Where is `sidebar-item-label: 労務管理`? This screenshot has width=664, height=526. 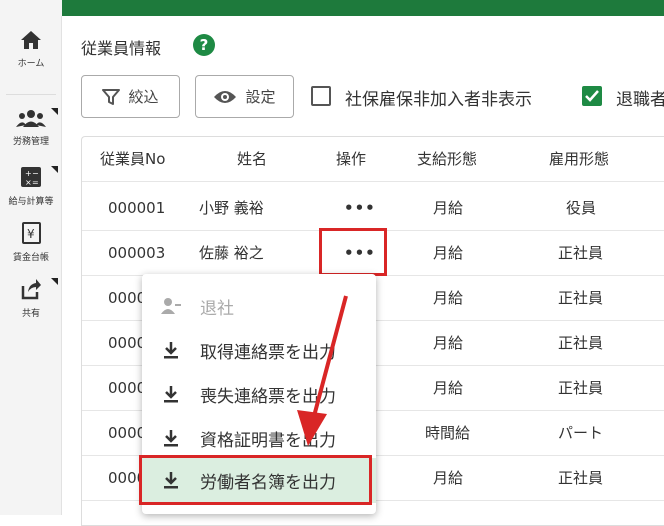 sidebar-item-label: 労務管理 is located at coordinates (30, 142).